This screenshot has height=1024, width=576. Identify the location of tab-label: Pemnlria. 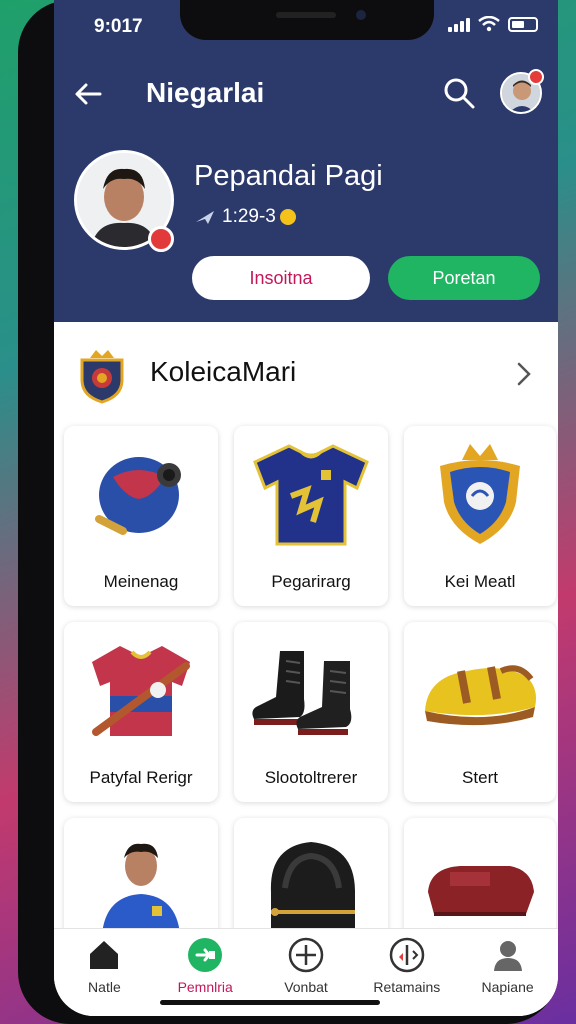
(205, 987).